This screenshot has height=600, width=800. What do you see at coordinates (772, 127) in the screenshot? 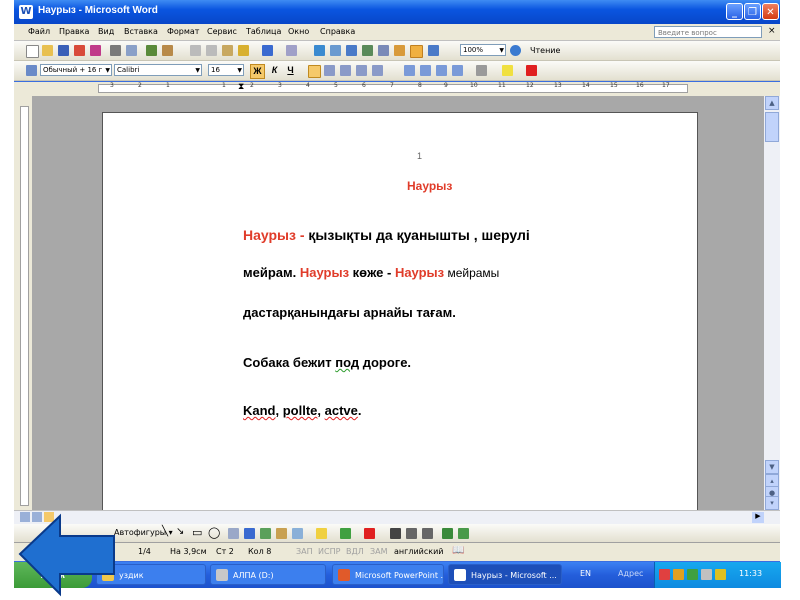
I see `scroll-thumb` at bounding box center [772, 127].